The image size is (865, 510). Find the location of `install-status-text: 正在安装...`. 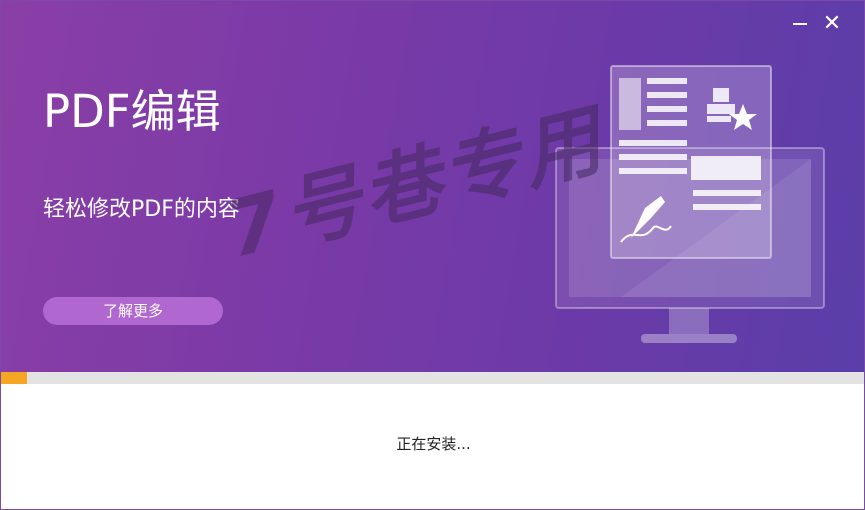

install-status-text: 正在安装... is located at coordinates (433, 444).